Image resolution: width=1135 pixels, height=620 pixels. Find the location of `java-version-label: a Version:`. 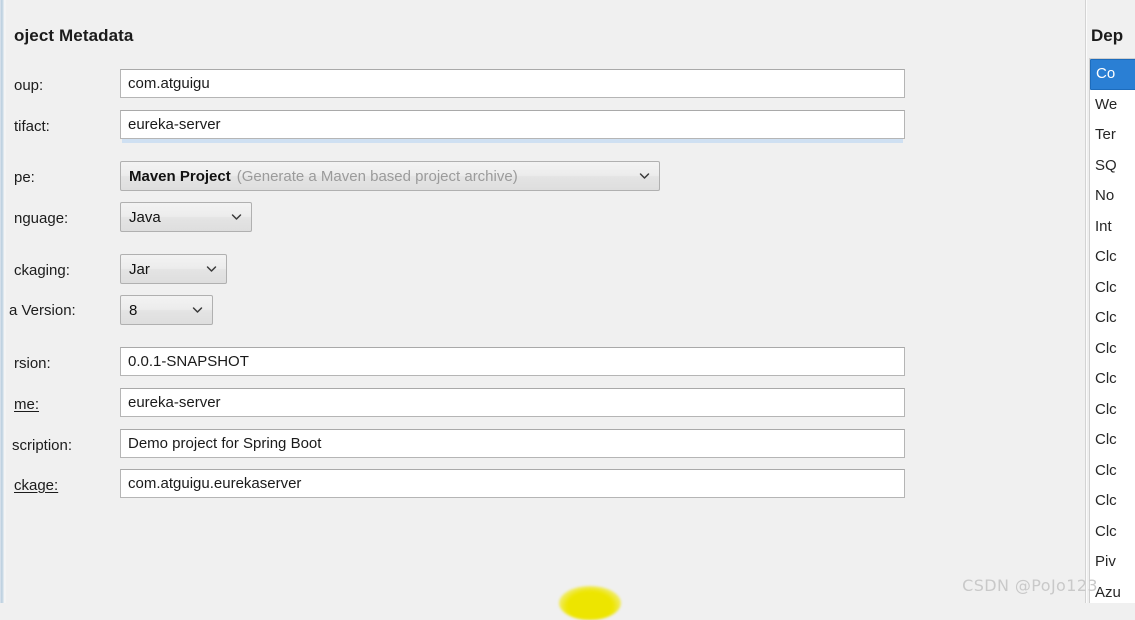

java-version-label: a Version: is located at coordinates (42, 310).